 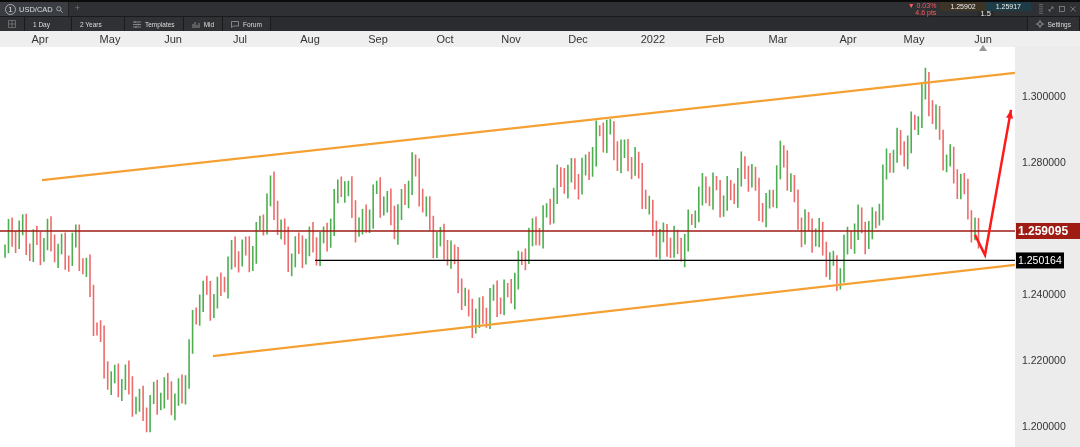 I want to click on price-tick-label: 1.240000, so click(x=1044, y=294).